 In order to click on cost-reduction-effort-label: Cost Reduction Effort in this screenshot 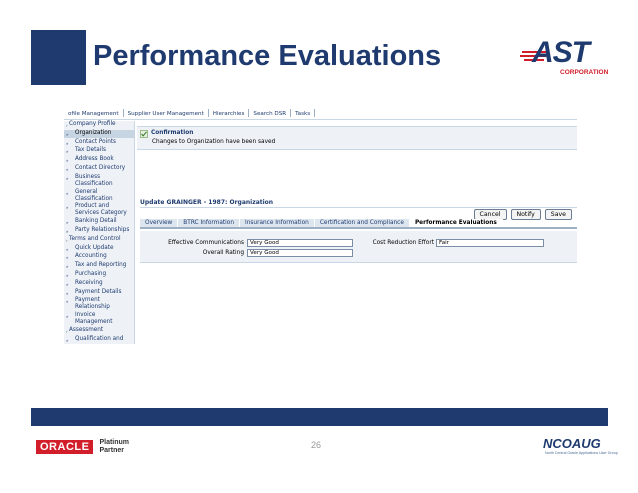, I will do `click(403, 243)`.